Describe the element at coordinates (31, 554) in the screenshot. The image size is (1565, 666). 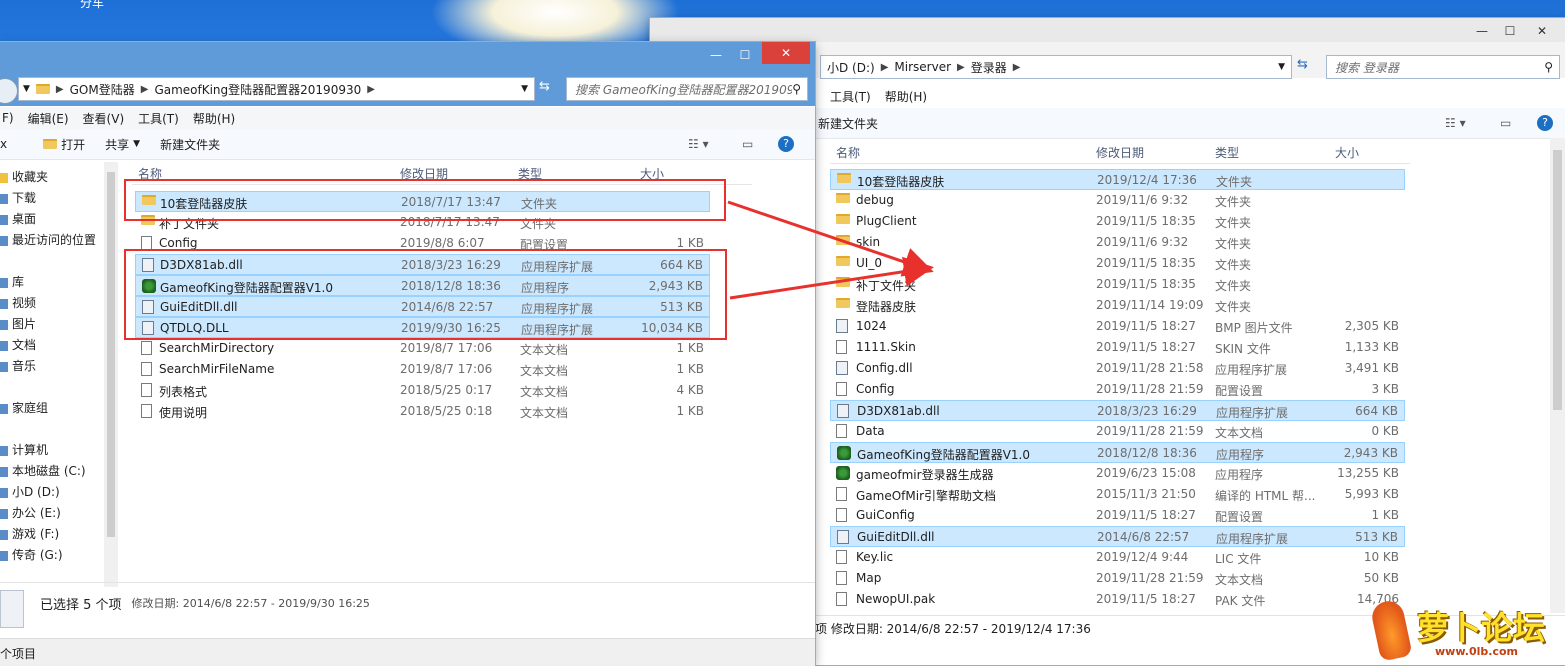
I see `nav-item: 传奇 (G:)` at that location.